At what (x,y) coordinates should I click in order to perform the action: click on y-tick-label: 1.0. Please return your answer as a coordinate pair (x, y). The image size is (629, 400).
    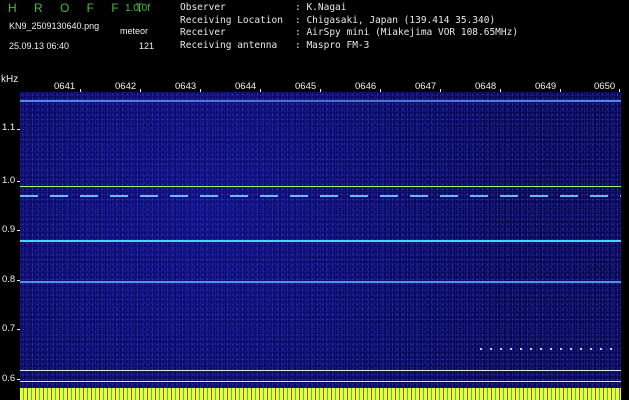
    Looking at the image, I should click on (9, 180).